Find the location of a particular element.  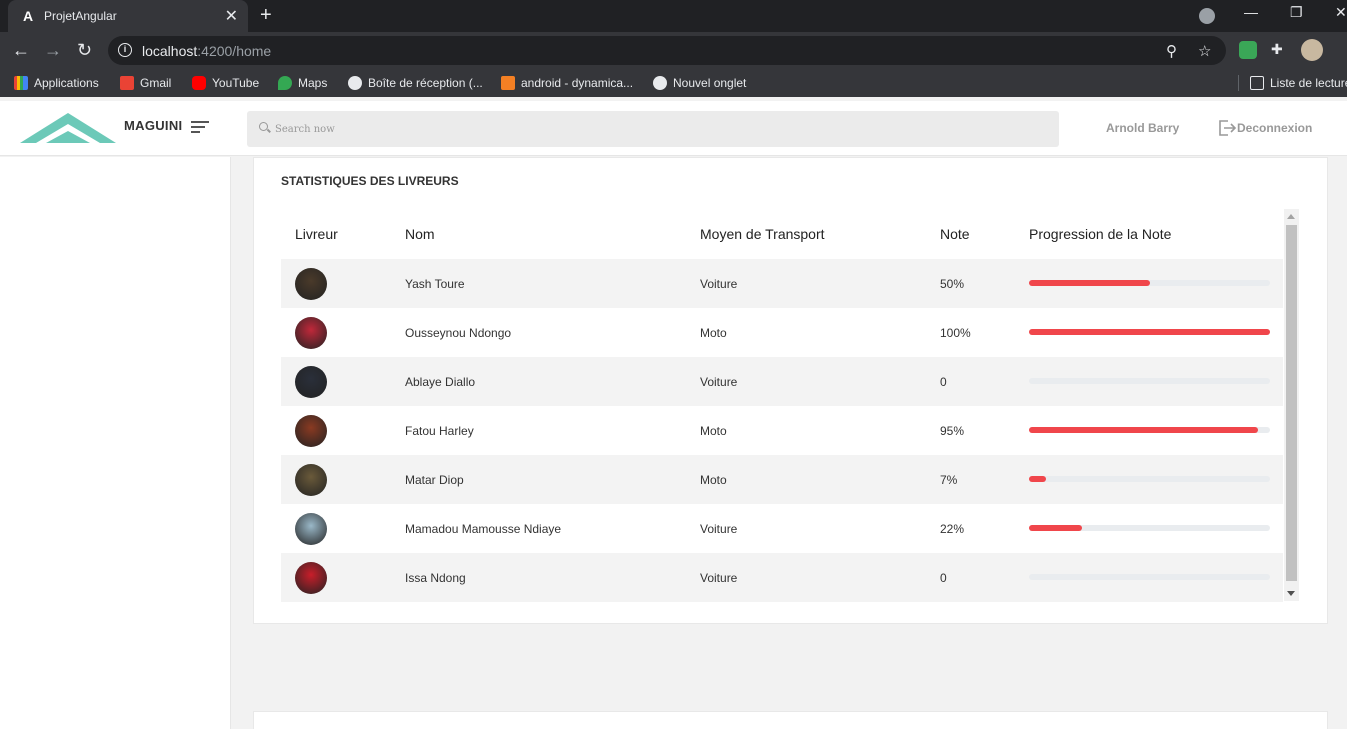

maps-pin-icon is located at coordinates (285, 83).